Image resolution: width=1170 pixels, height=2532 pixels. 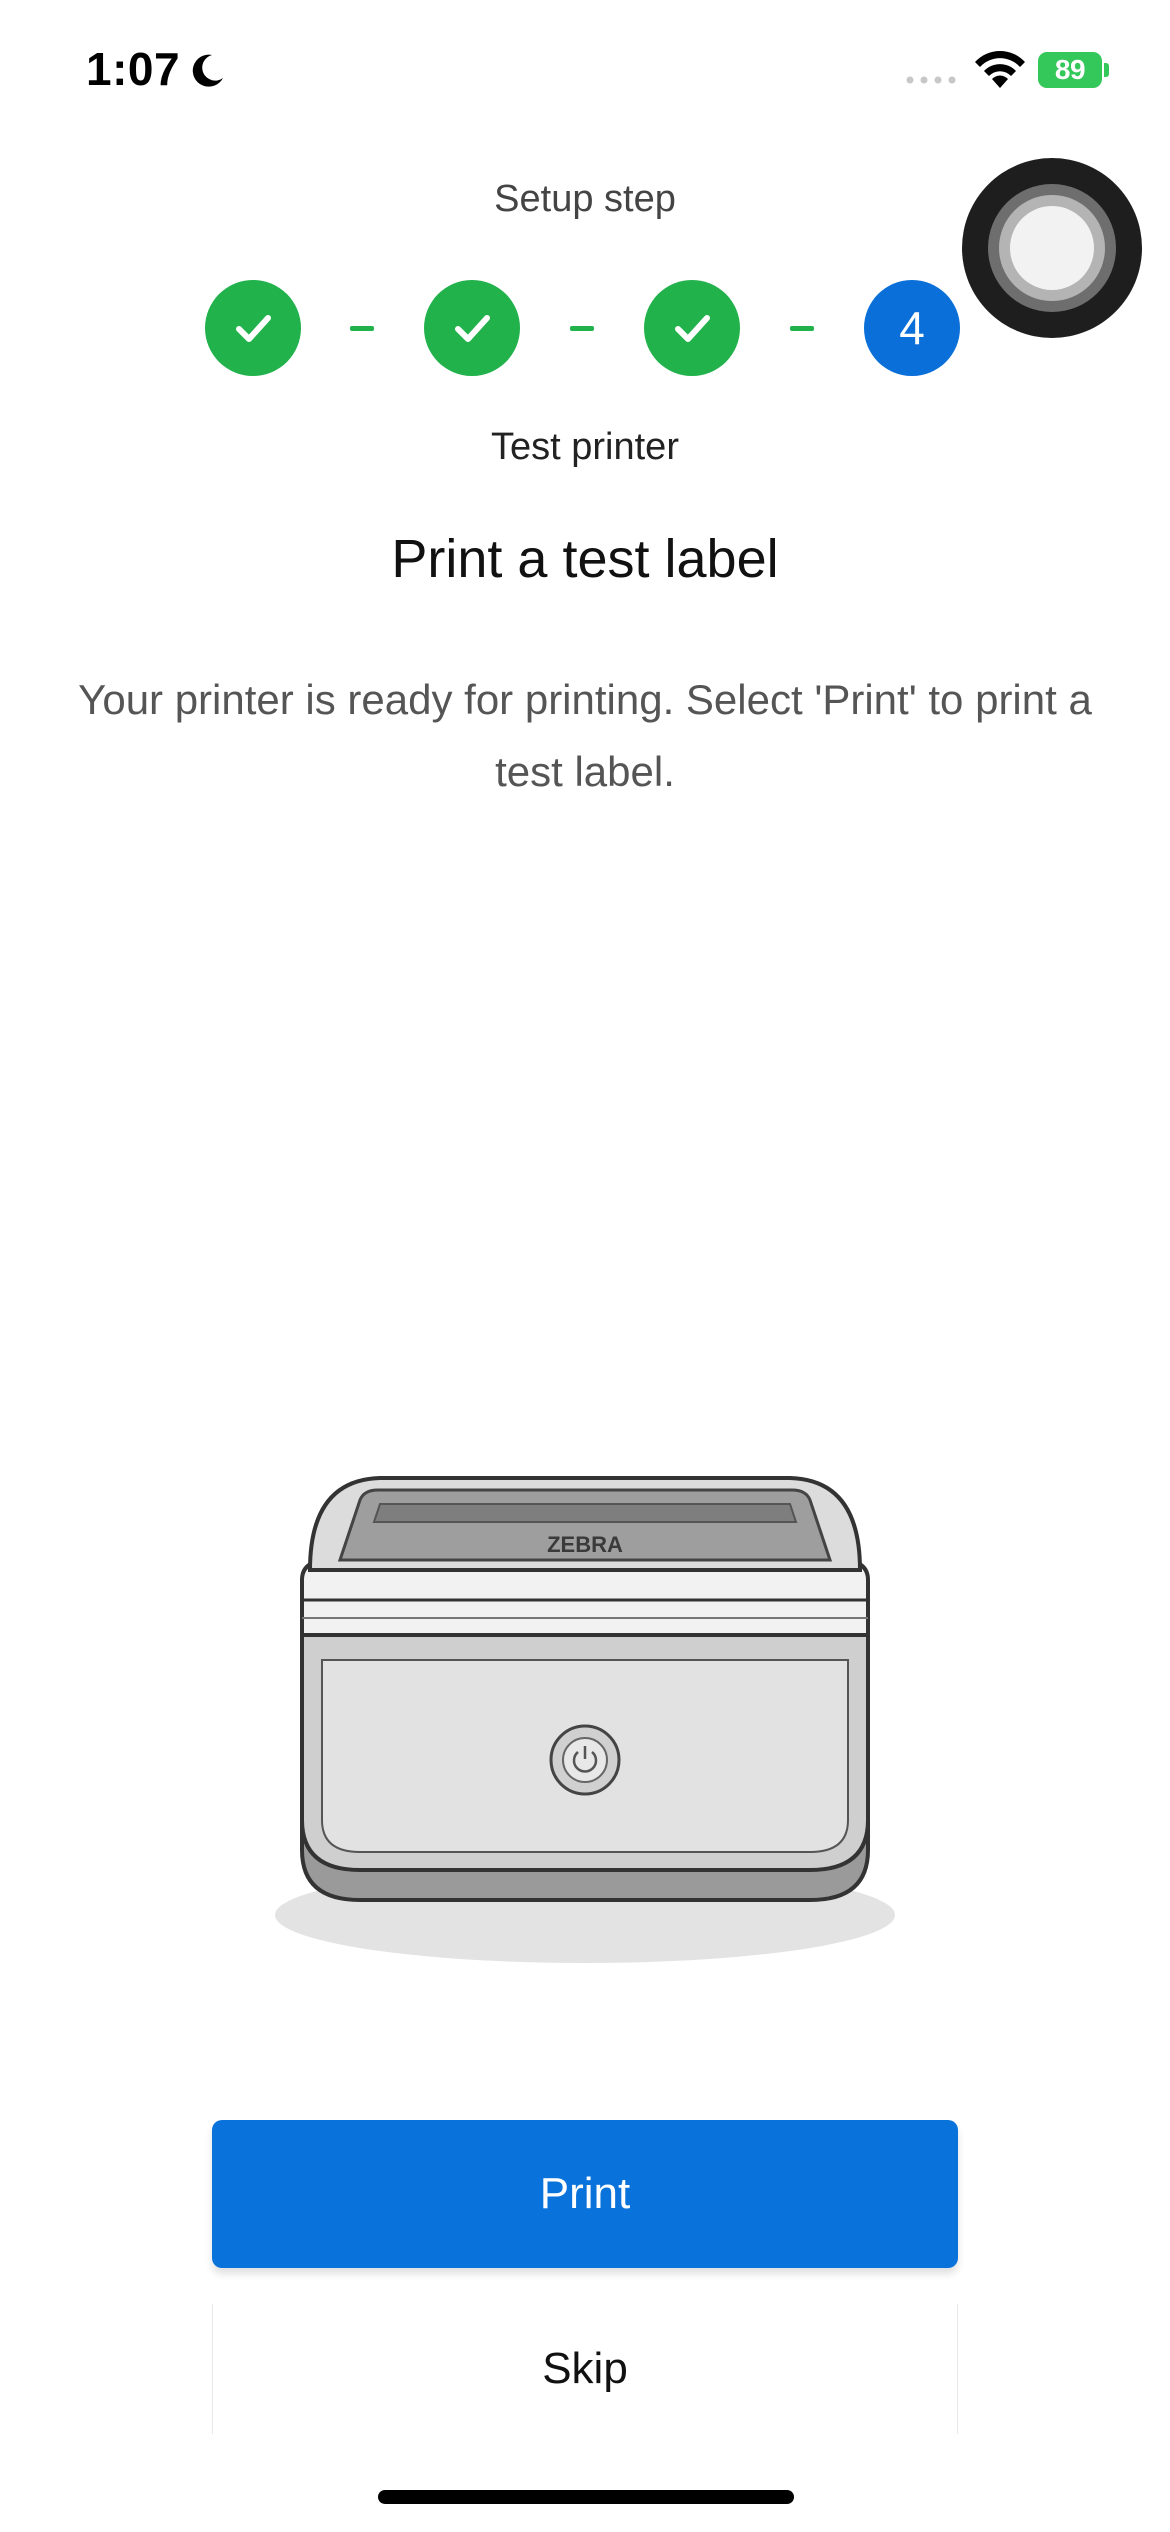 What do you see at coordinates (585, 447) in the screenshot?
I see `current-step-caption: Test printer` at bounding box center [585, 447].